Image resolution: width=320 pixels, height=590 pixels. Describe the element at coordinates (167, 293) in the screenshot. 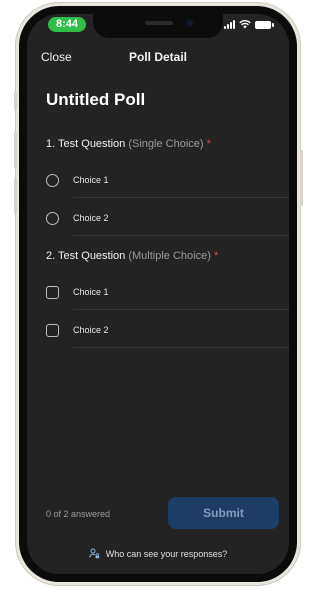

I see `question-2-choice-1: Choice 1` at that location.